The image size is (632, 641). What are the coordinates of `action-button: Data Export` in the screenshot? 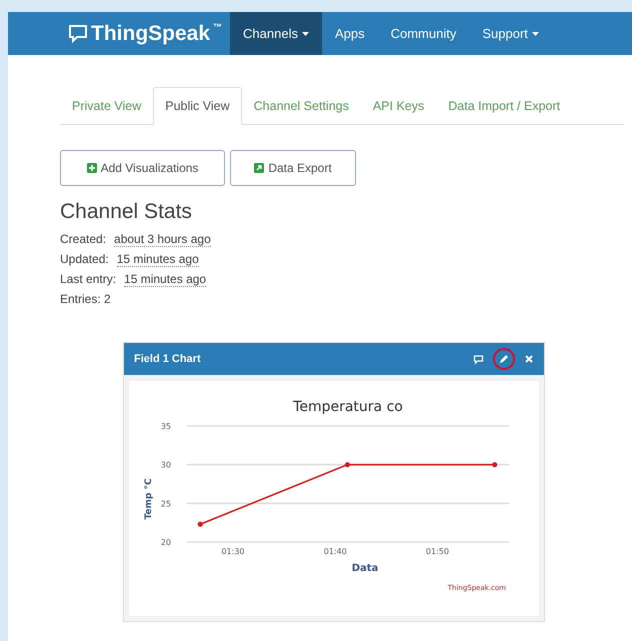 It's located at (293, 168).